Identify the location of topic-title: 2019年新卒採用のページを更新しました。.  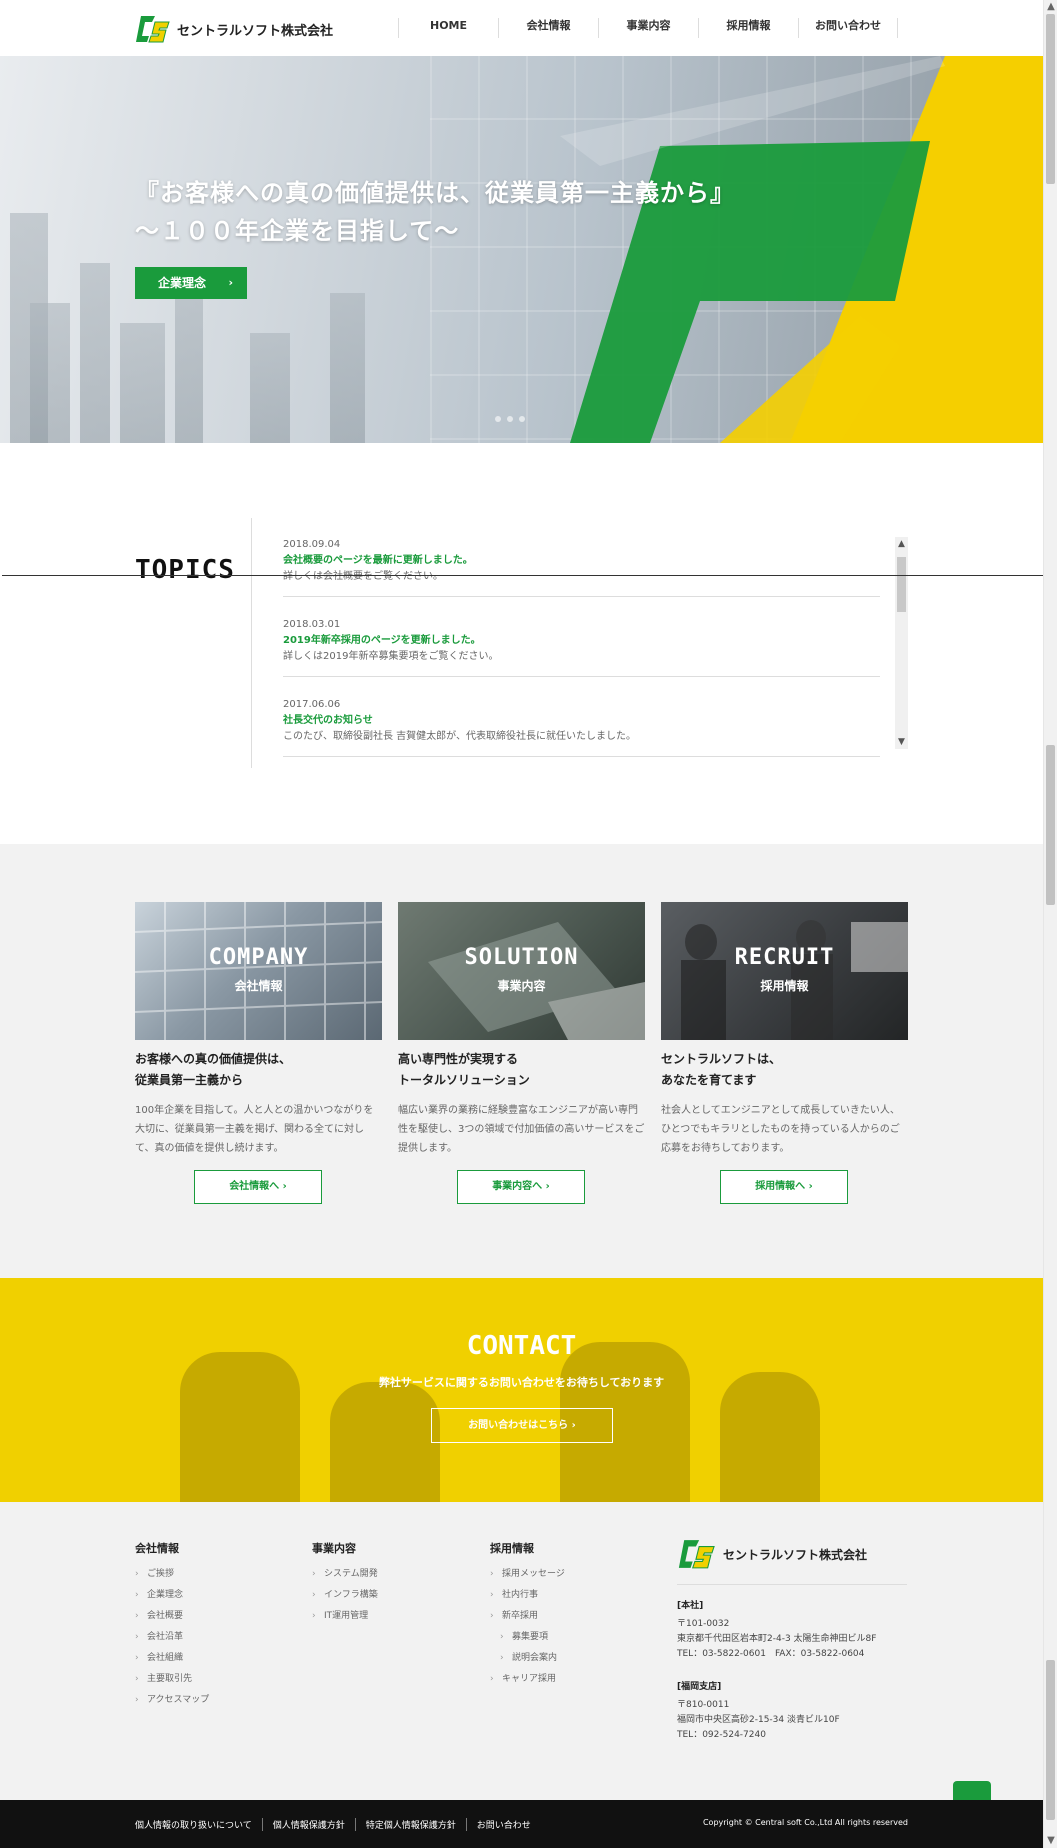
(581, 640).